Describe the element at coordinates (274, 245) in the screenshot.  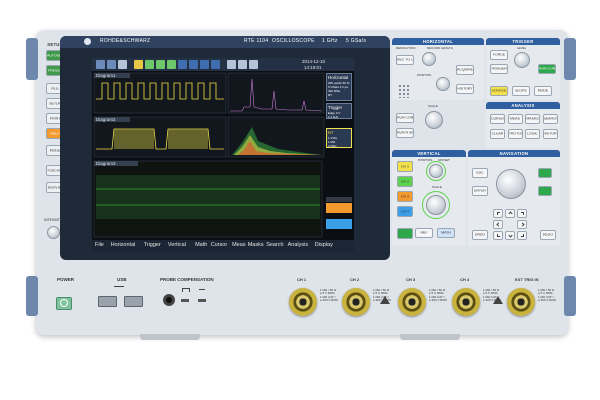
I see `menu-item-search: Search` at that location.